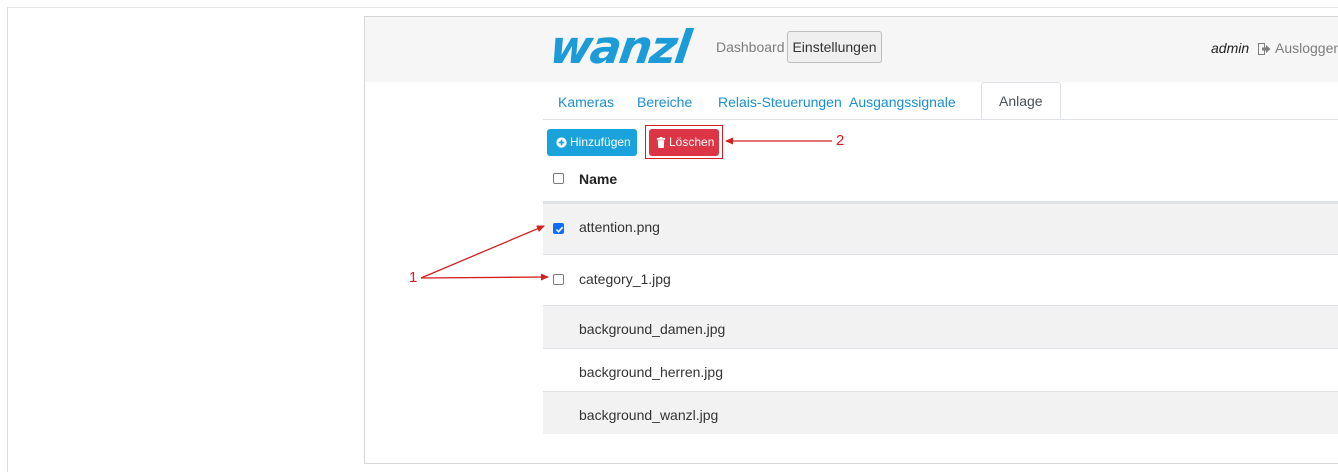 This screenshot has width=1338, height=472. What do you see at coordinates (840, 140) in the screenshot?
I see `annotation-label-2: 2` at bounding box center [840, 140].